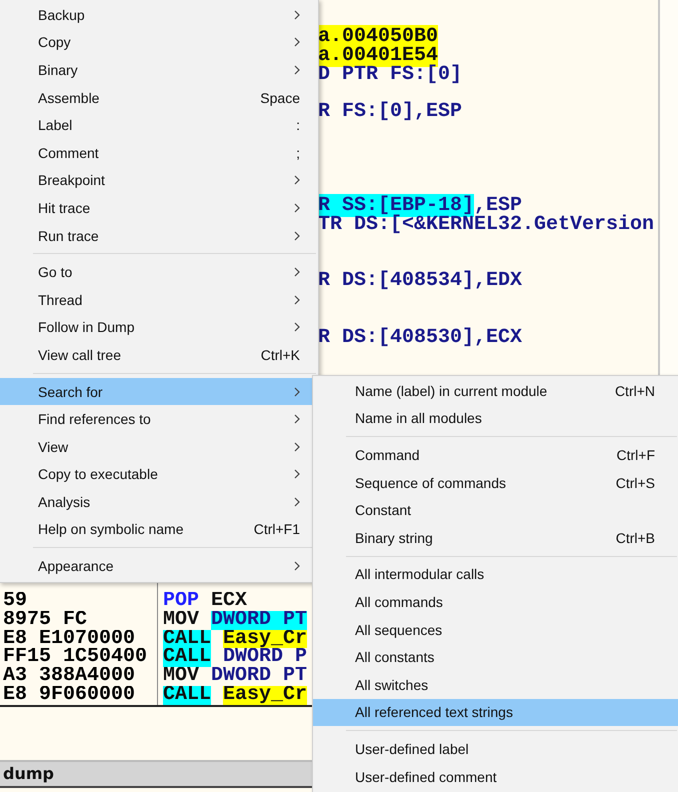  Describe the element at coordinates (390, 112) in the screenshot. I see `disassembly-cell: R FS:[0],ESP` at that location.